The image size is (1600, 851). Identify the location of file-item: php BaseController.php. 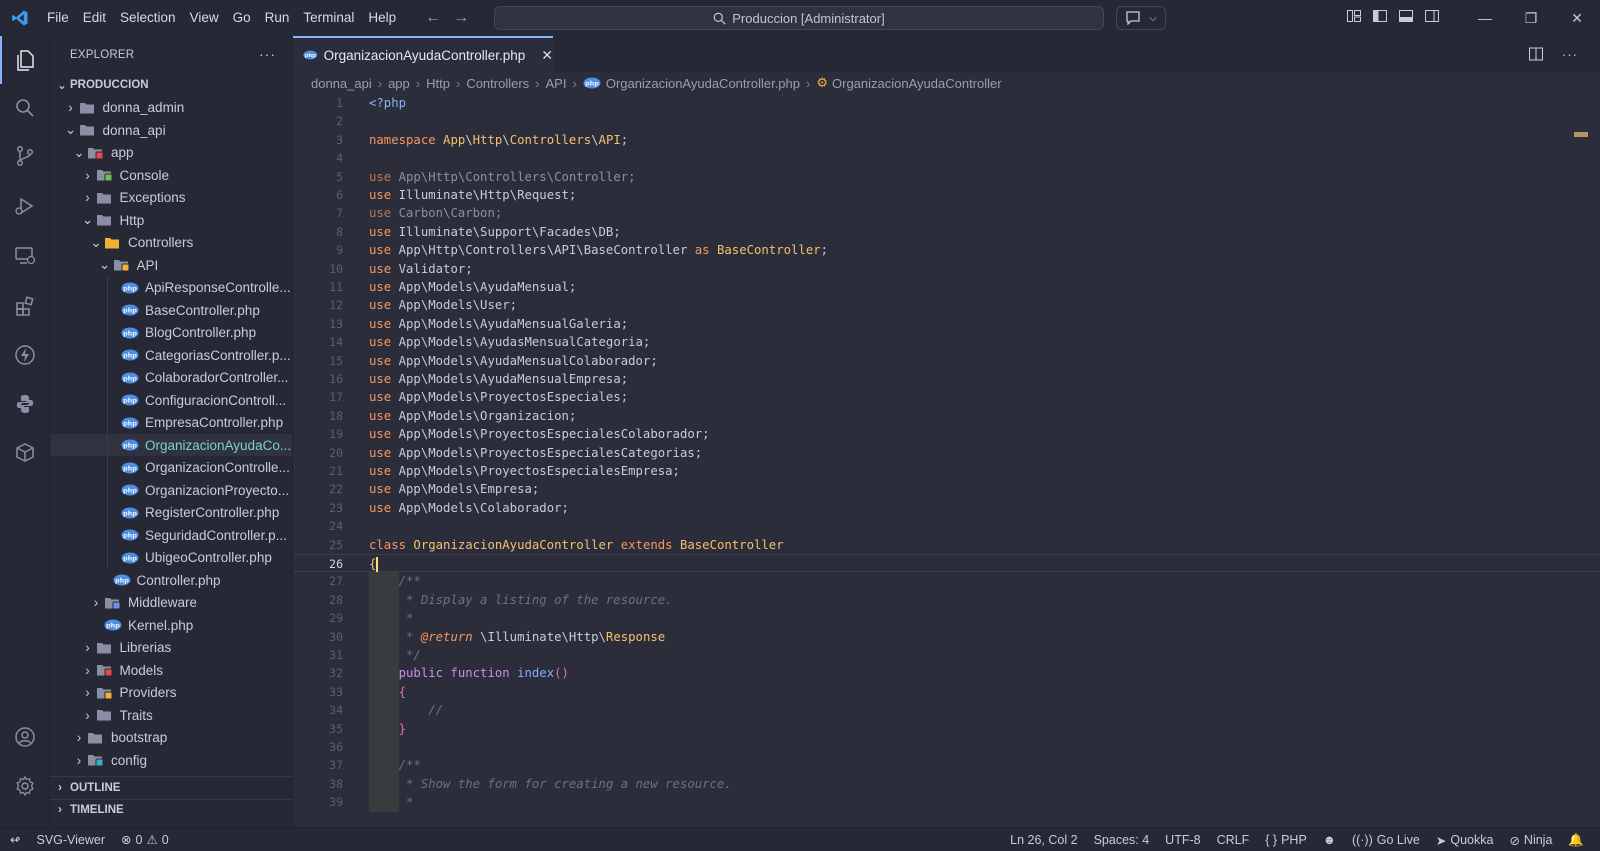
(171, 310).